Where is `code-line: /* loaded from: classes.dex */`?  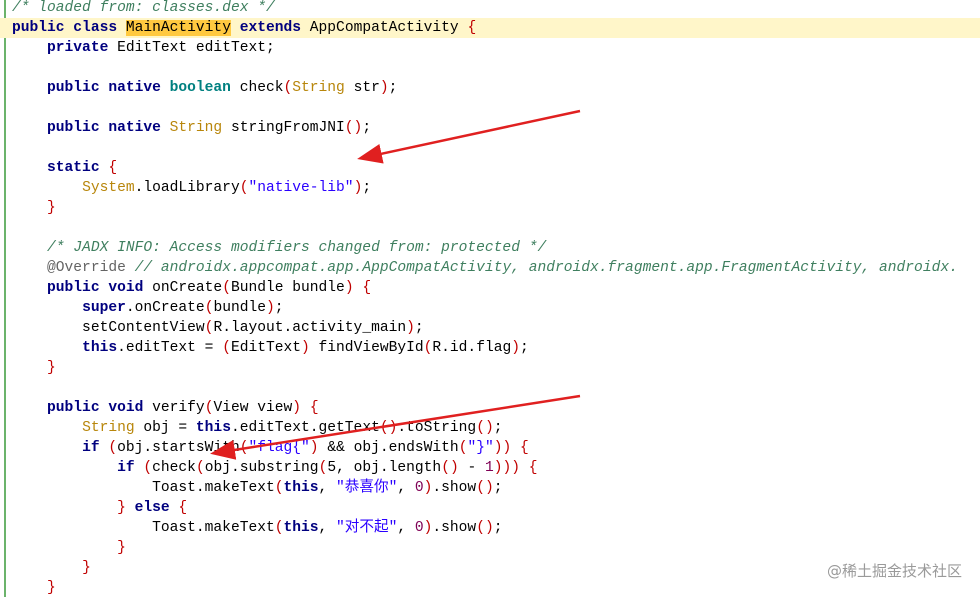
code-line: /* loaded from: classes.dex */ is located at coordinates (490, 9).